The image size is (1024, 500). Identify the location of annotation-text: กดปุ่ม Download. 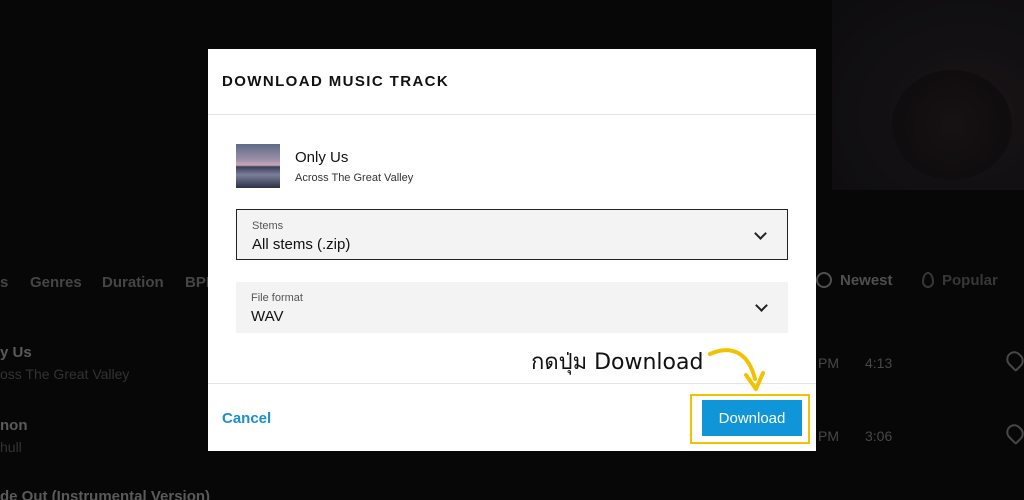
(617, 362).